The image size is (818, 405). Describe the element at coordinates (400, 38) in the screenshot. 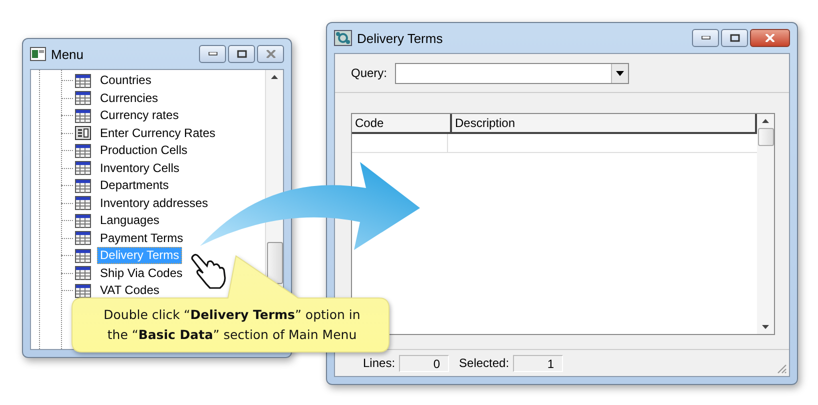

I see `window-title: Delivery Terms` at that location.